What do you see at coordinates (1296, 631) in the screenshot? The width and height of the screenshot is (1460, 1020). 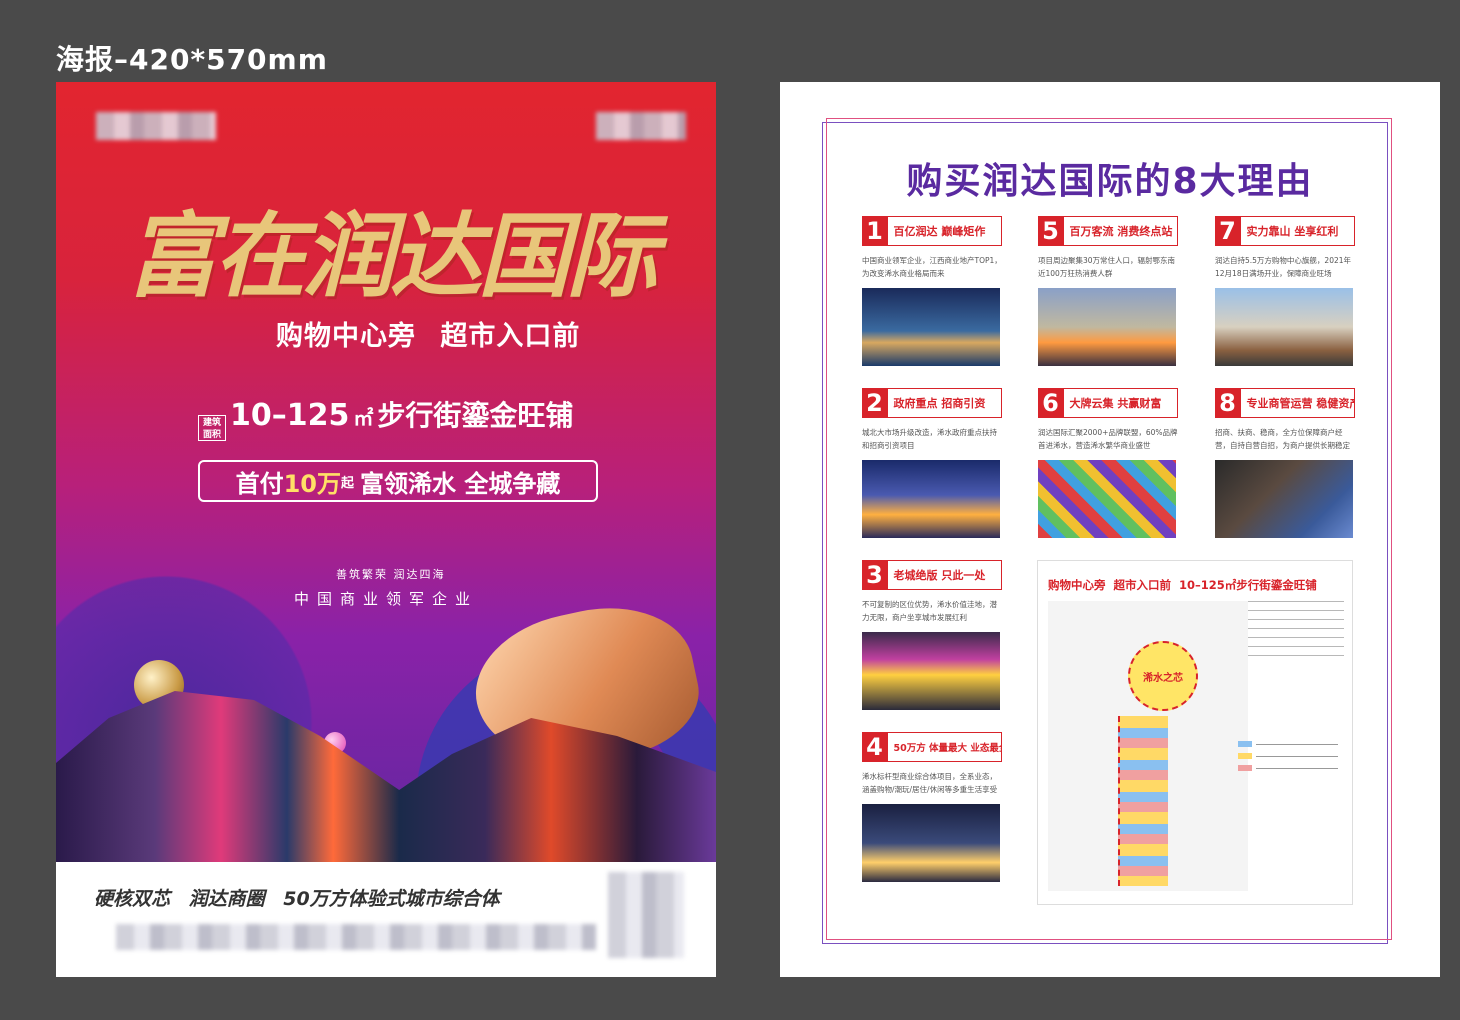 I see `plan-notes` at bounding box center [1296, 631].